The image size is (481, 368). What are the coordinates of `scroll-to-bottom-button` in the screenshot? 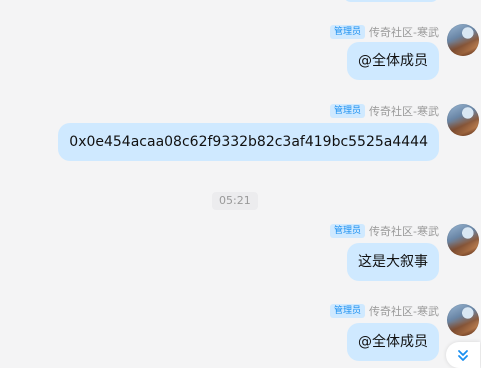 It's located at (463, 355).